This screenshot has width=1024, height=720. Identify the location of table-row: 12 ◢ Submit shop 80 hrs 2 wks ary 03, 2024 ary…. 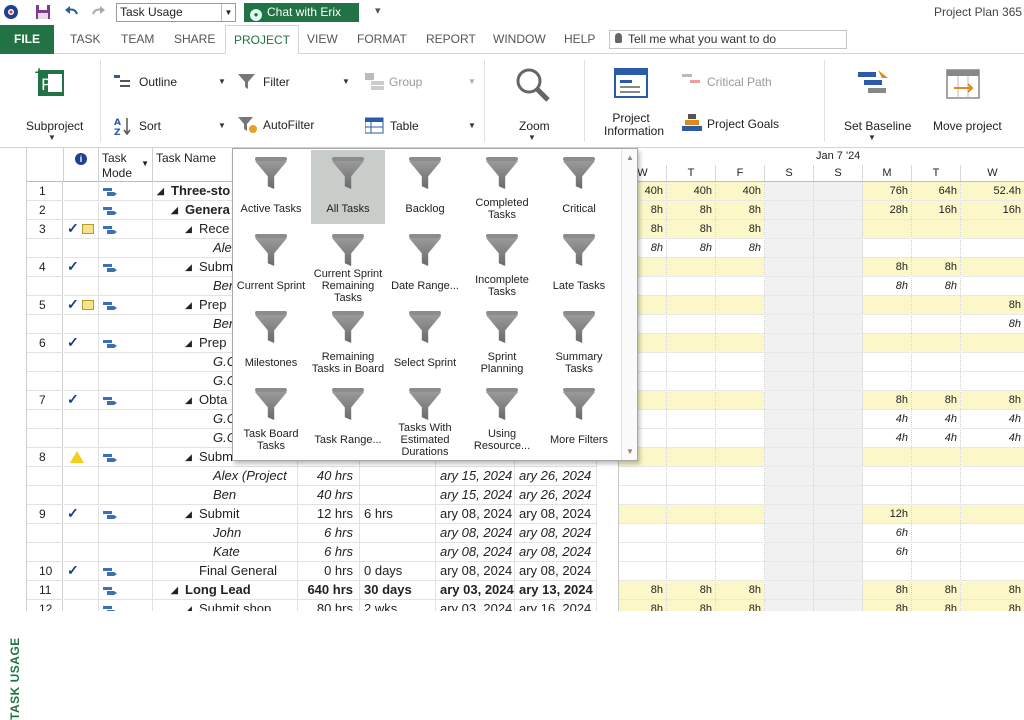
(322, 605).